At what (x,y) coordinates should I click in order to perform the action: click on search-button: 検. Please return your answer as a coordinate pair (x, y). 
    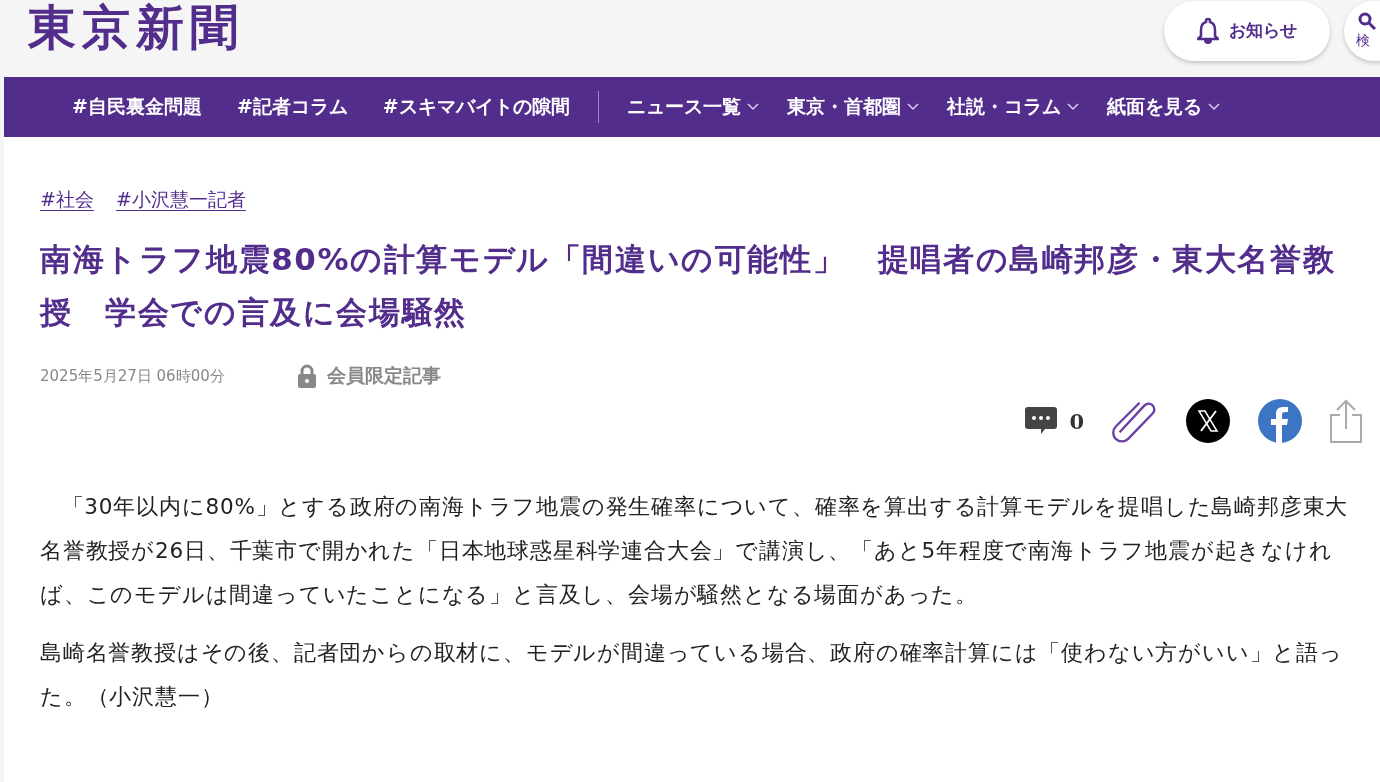
    Looking at the image, I should click on (1362, 30).